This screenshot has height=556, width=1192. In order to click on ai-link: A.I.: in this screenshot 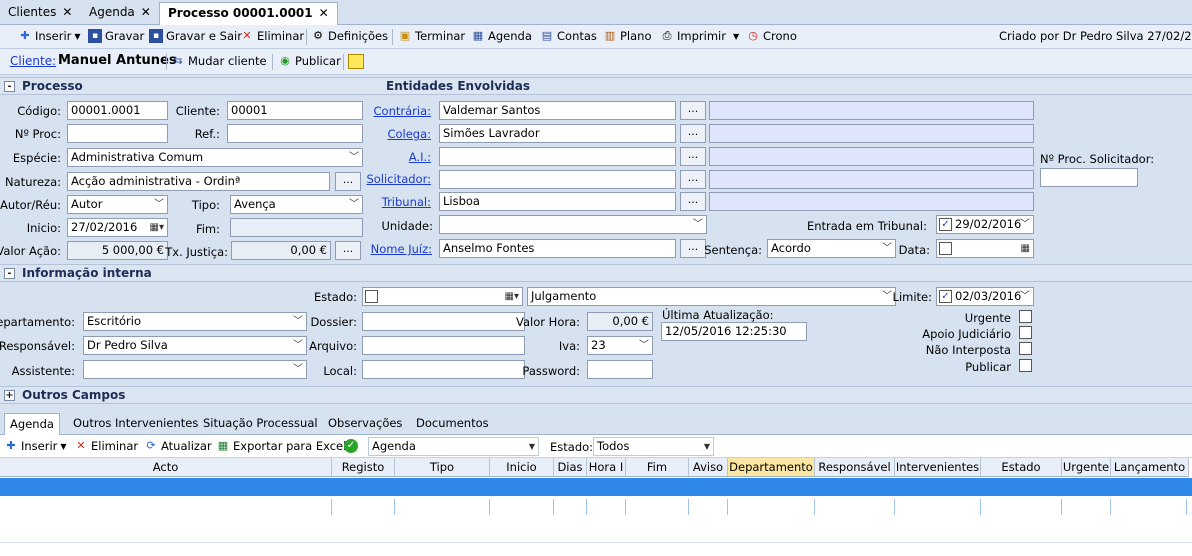, I will do `click(420, 157)`.